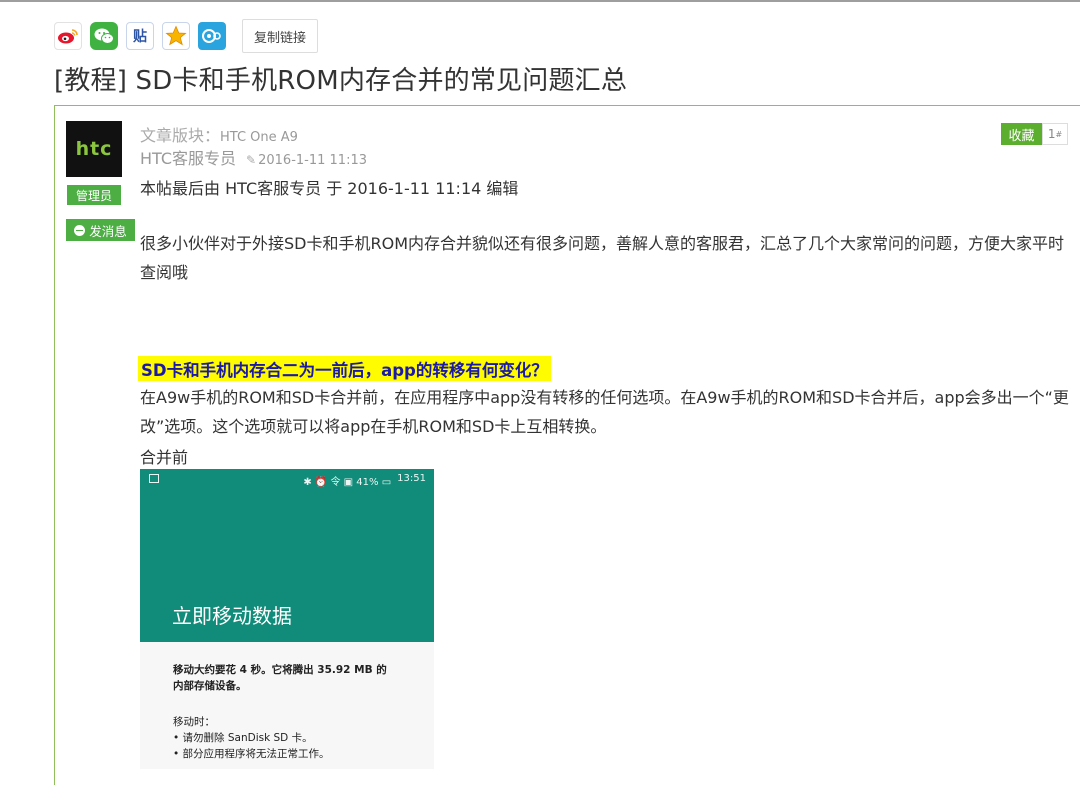 The width and height of the screenshot is (1080, 785). What do you see at coordinates (108, 231) in the screenshot?
I see `send-message-label: 发消息` at bounding box center [108, 231].